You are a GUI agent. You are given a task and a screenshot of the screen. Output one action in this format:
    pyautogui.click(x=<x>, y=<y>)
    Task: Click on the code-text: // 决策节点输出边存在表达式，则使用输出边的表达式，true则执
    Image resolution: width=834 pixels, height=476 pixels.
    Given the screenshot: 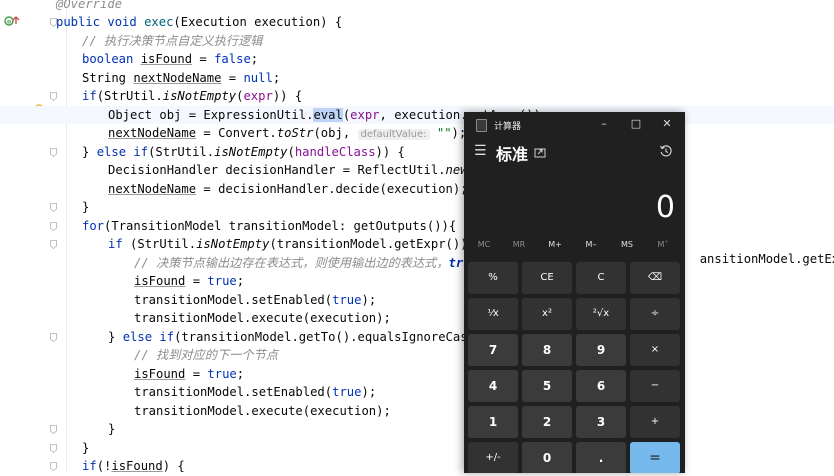 What is the action you would take?
    pyautogui.click(x=318, y=263)
    